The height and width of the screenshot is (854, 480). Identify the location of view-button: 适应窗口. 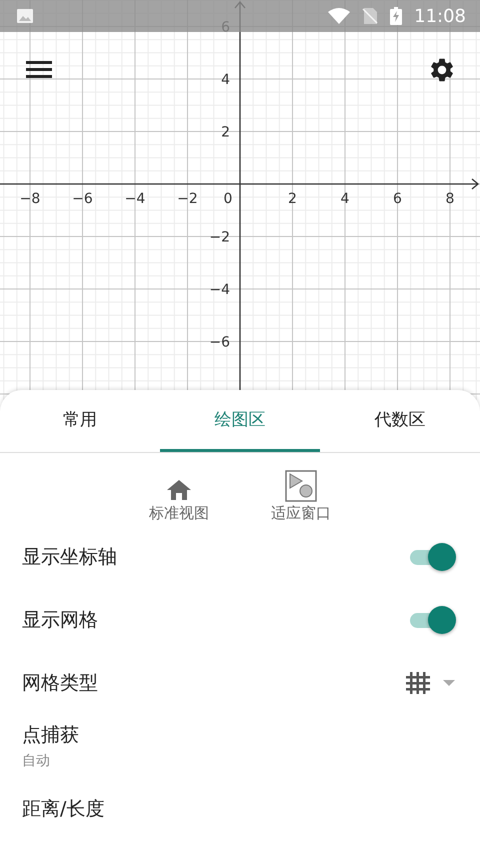
(301, 494).